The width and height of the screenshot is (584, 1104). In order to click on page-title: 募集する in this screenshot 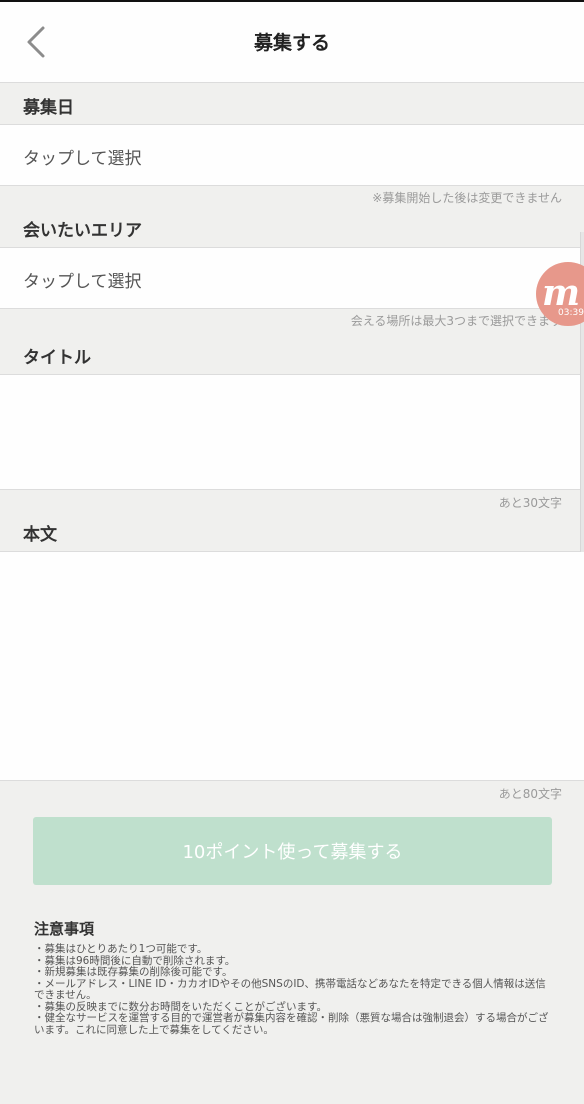, I will do `click(291, 43)`.